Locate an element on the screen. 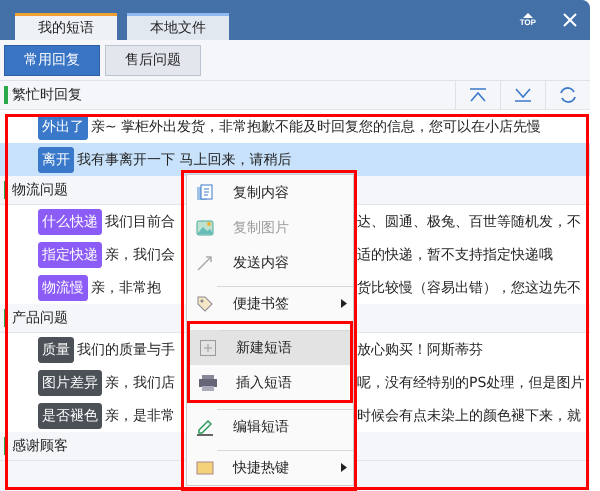 The width and height of the screenshot is (600, 491). phrase-text: 我们的质量与手 is located at coordinates (126, 349).